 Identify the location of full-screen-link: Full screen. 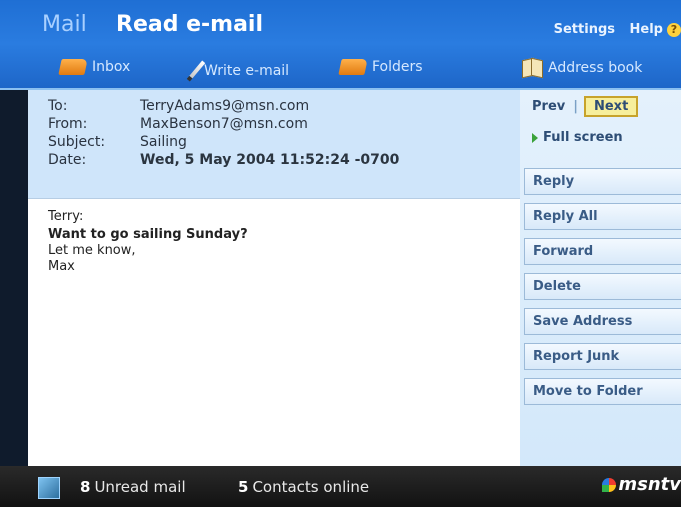
(577, 137).